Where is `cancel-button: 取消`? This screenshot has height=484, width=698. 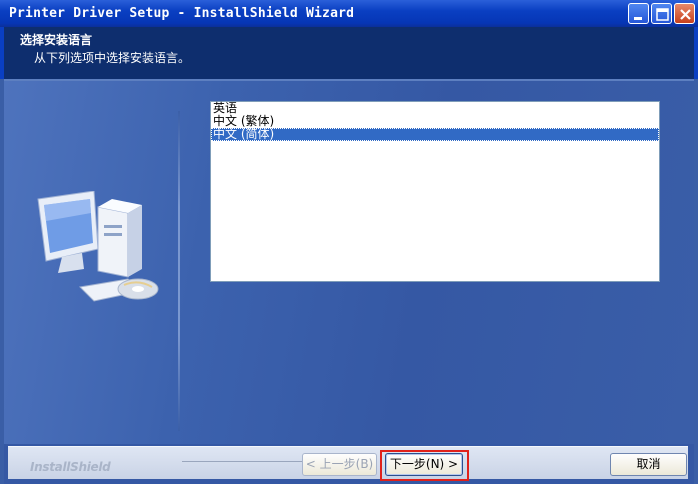 cancel-button: 取消 is located at coordinates (648, 464).